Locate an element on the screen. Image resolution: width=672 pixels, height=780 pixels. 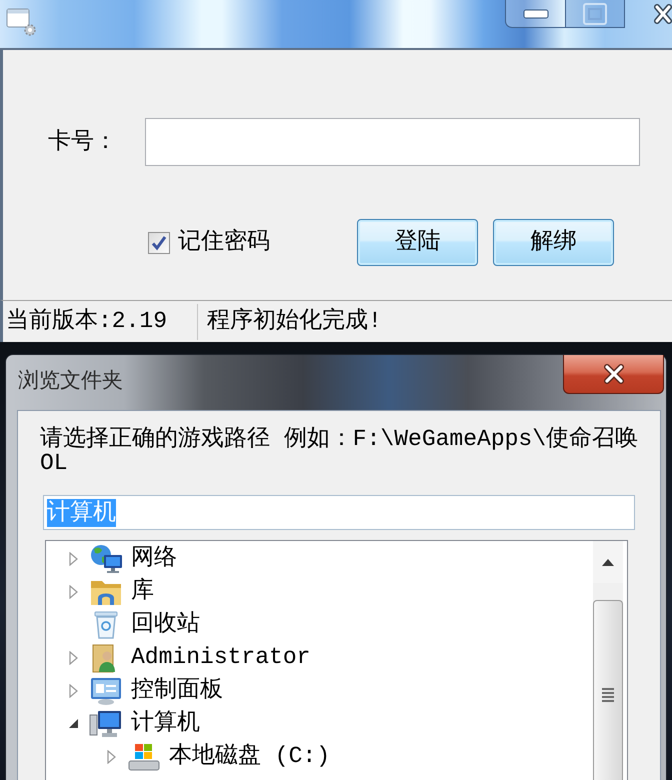
tree-item: 计算机 is located at coordinates (144, 723).